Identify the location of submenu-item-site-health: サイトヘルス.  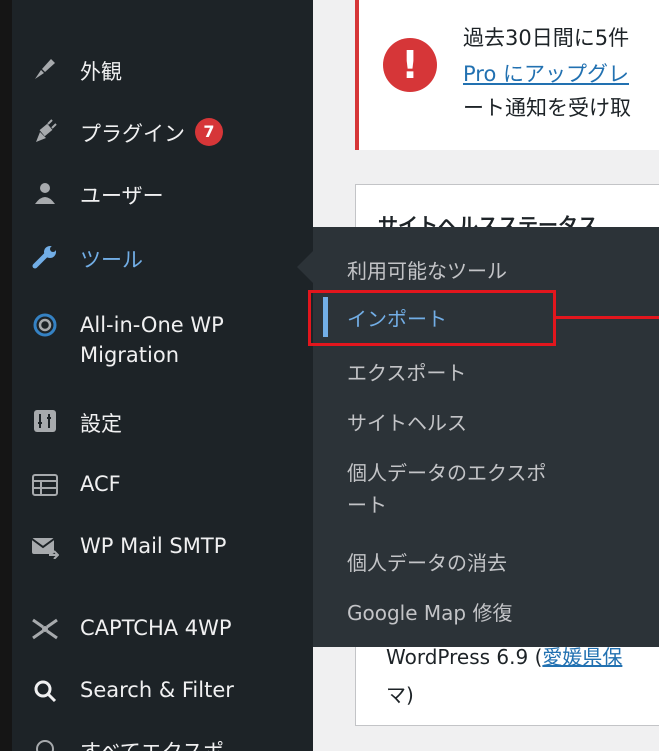
(407, 421).